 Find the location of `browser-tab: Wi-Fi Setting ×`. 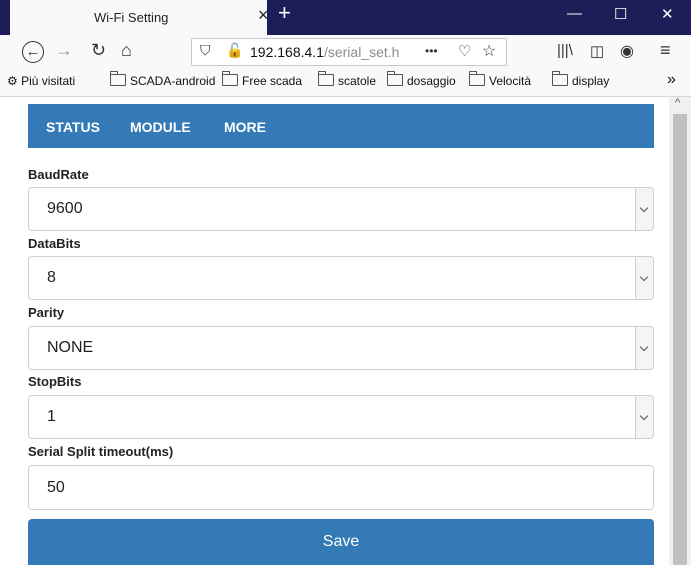

browser-tab: Wi-Fi Setting × is located at coordinates (139, 17).